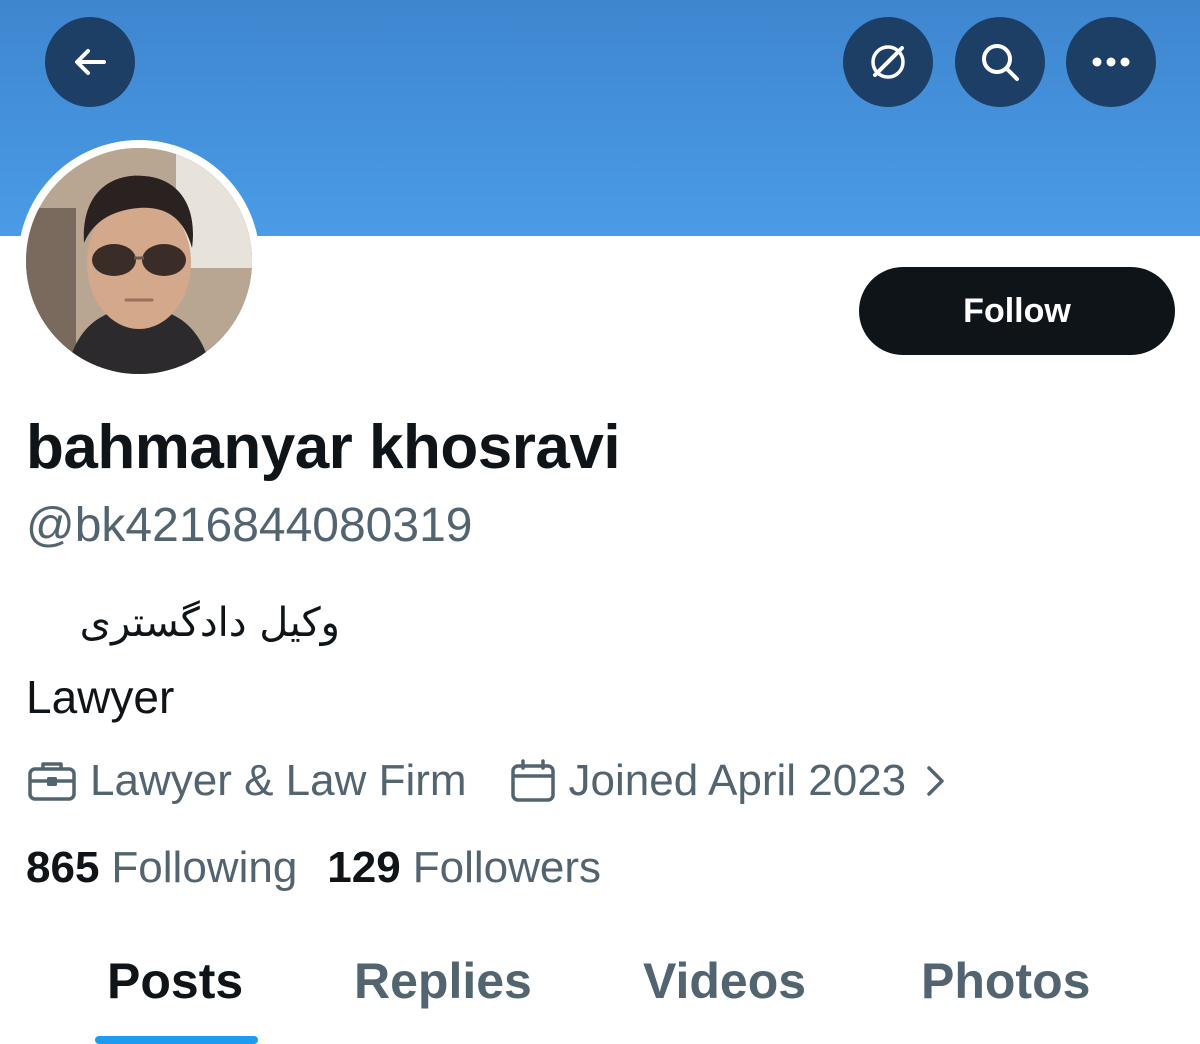 The image size is (1200, 1044). What do you see at coordinates (100, 697) in the screenshot?
I see `bio-english: Lawyer` at bounding box center [100, 697].